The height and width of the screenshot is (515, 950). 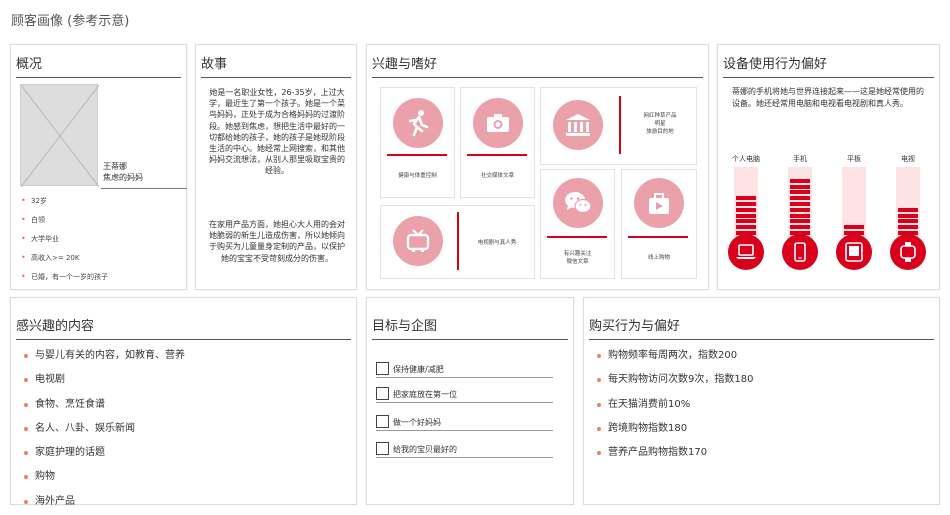 I want to click on fact-item: 高收入>= 20K, so click(x=64, y=262).